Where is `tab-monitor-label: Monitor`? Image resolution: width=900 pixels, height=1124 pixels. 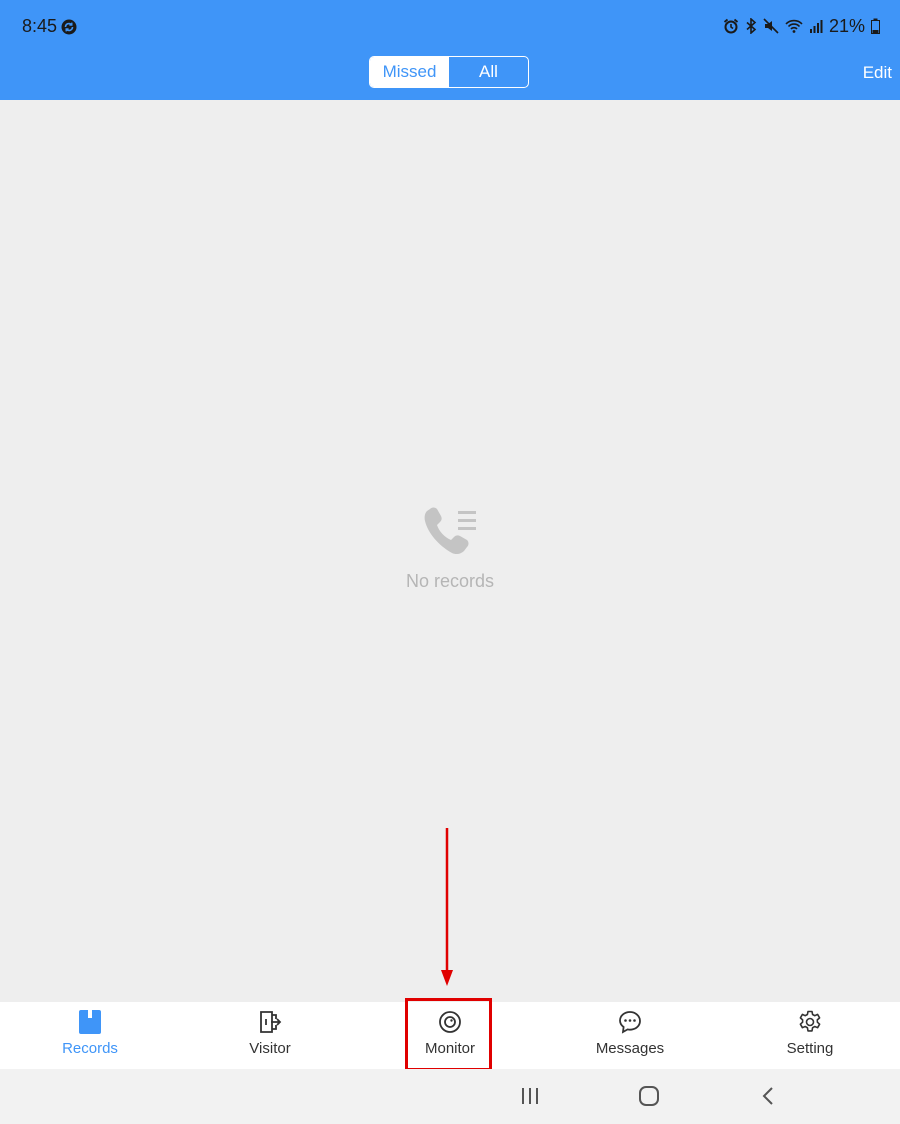
tab-monitor-label: Monitor is located at coordinates (450, 1048).